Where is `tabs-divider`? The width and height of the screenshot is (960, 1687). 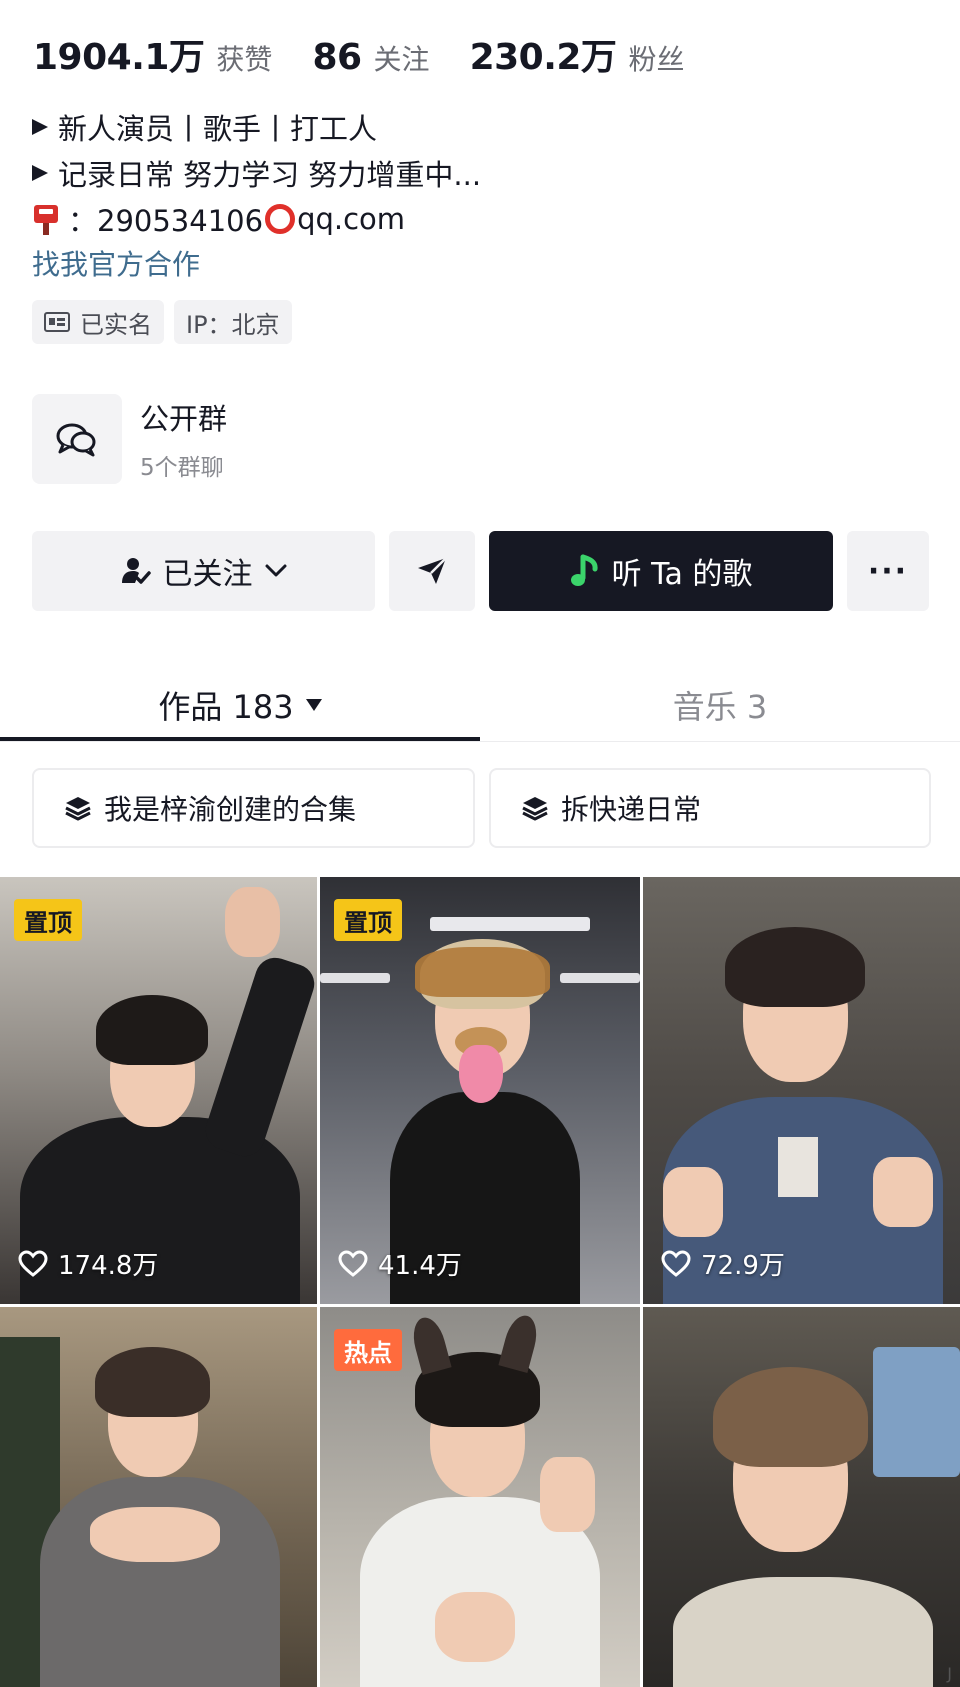
tabs-divider is located at coordinates (480, 741).